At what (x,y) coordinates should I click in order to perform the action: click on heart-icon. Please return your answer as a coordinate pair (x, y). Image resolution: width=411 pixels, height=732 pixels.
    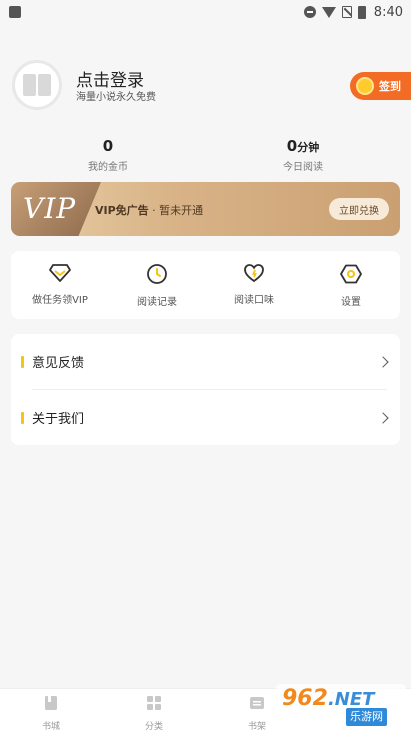
    Looking at the image, I should click on (254, 273).